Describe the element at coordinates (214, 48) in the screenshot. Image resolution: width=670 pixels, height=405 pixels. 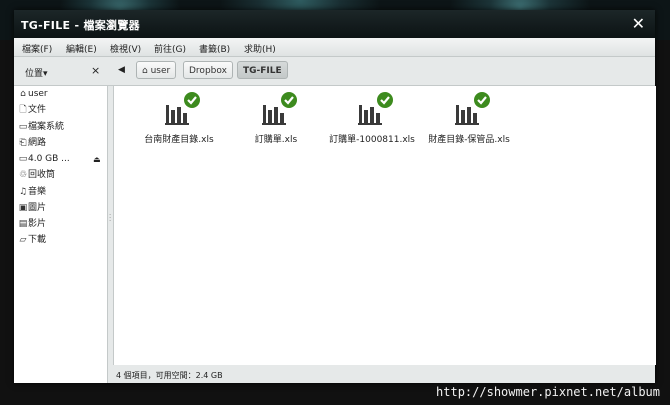
I see `menu-bookmarks: 書籤(B)` at that location.